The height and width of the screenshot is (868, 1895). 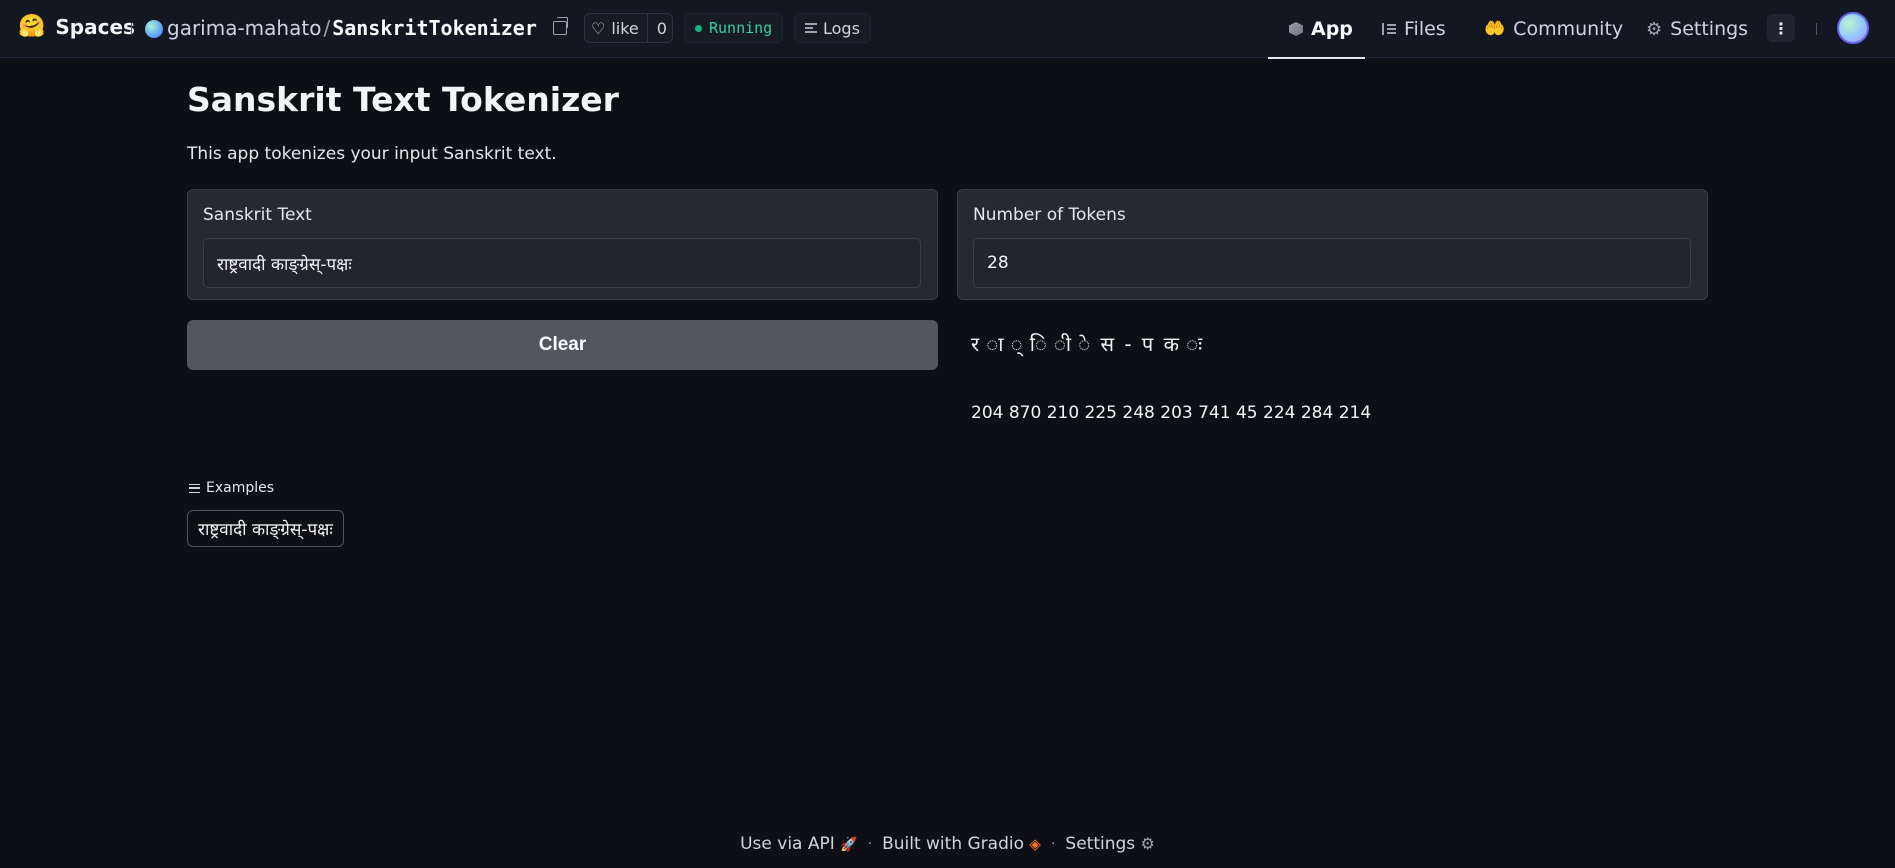 I want to click on logs-label: Logs, so click(x=841, y=28).